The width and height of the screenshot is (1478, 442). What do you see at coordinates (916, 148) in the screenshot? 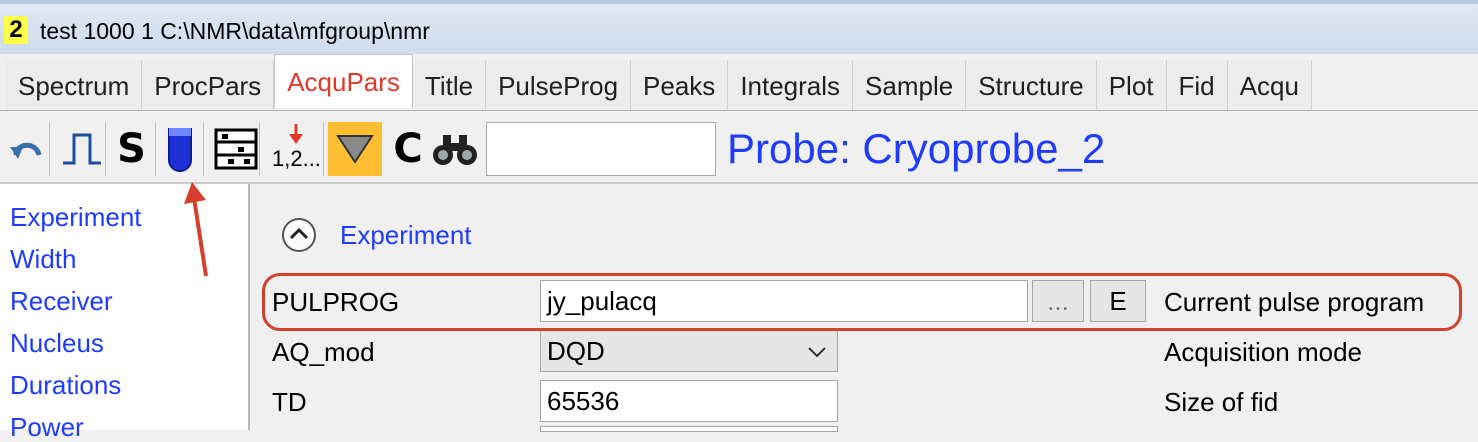
I see `probe-label: Probe: Cryoprobe_2` at bounding box center [916, 148].